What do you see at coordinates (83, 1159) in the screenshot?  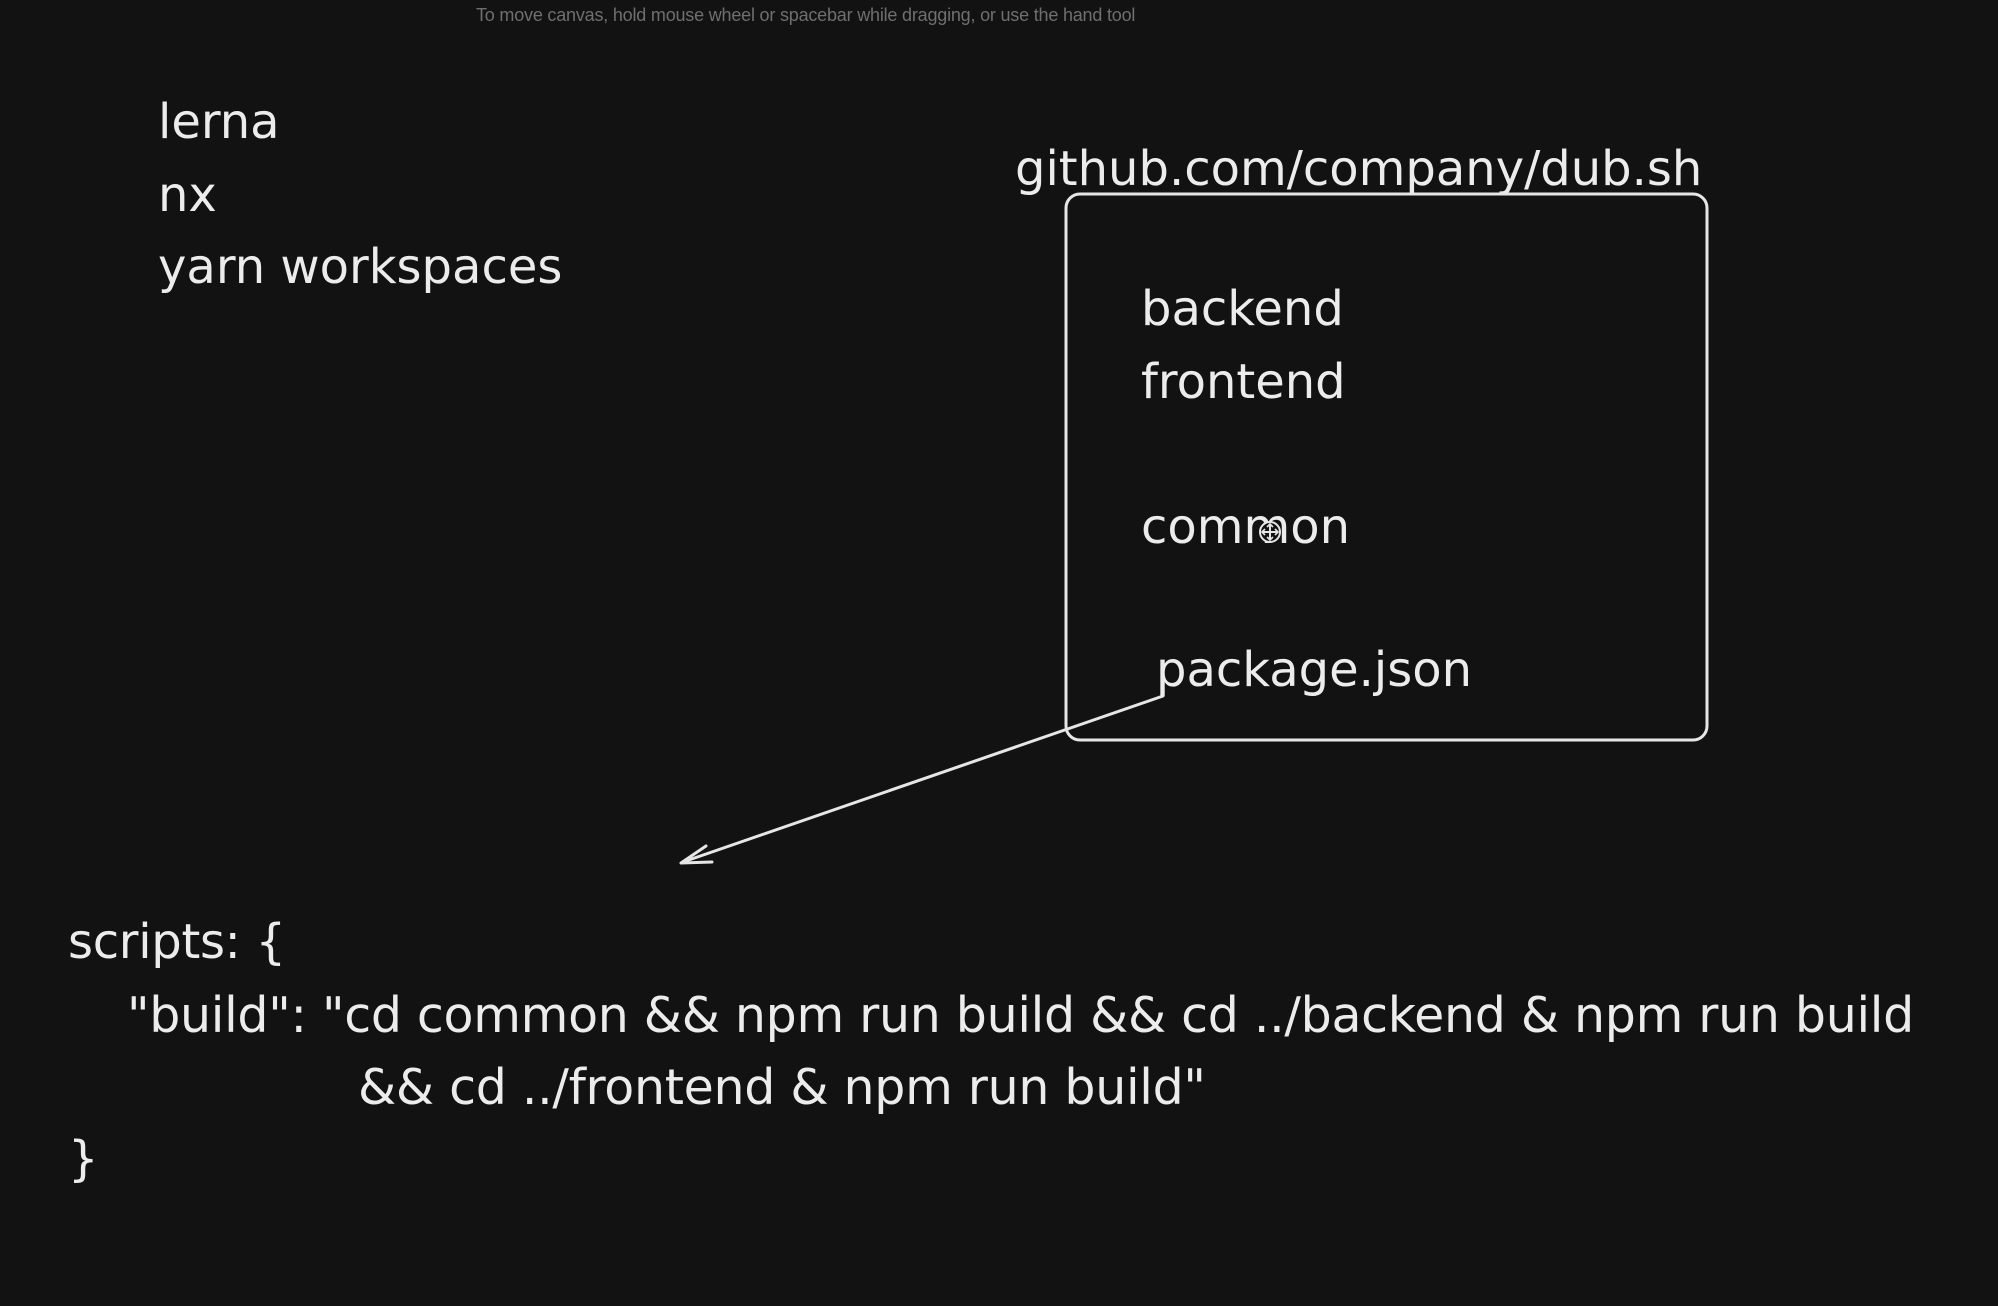 I see `code-line-scripts-close: }` at bounding box center [83, 1159].